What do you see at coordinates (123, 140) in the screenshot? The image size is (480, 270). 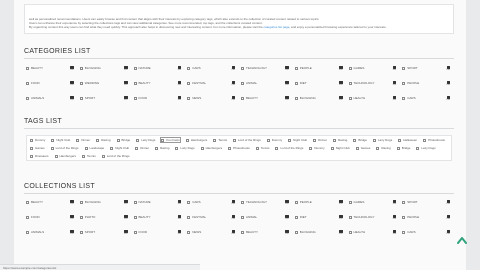 I see `tag-checkbox: Bridge` at bounding box center [123, 140].